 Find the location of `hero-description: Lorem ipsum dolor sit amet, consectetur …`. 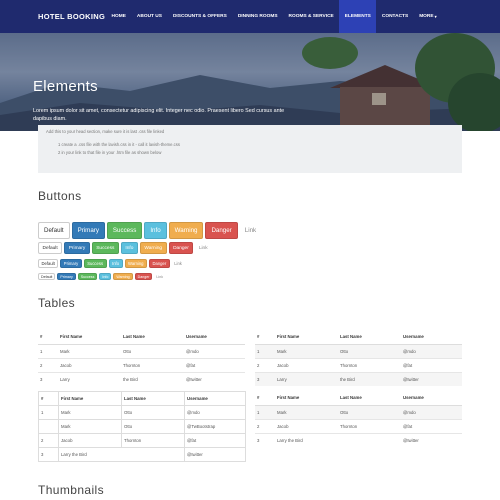

hero-description: Lorem ipsum dolor sit amet, consectetur … is located at coordinates (159, 115).